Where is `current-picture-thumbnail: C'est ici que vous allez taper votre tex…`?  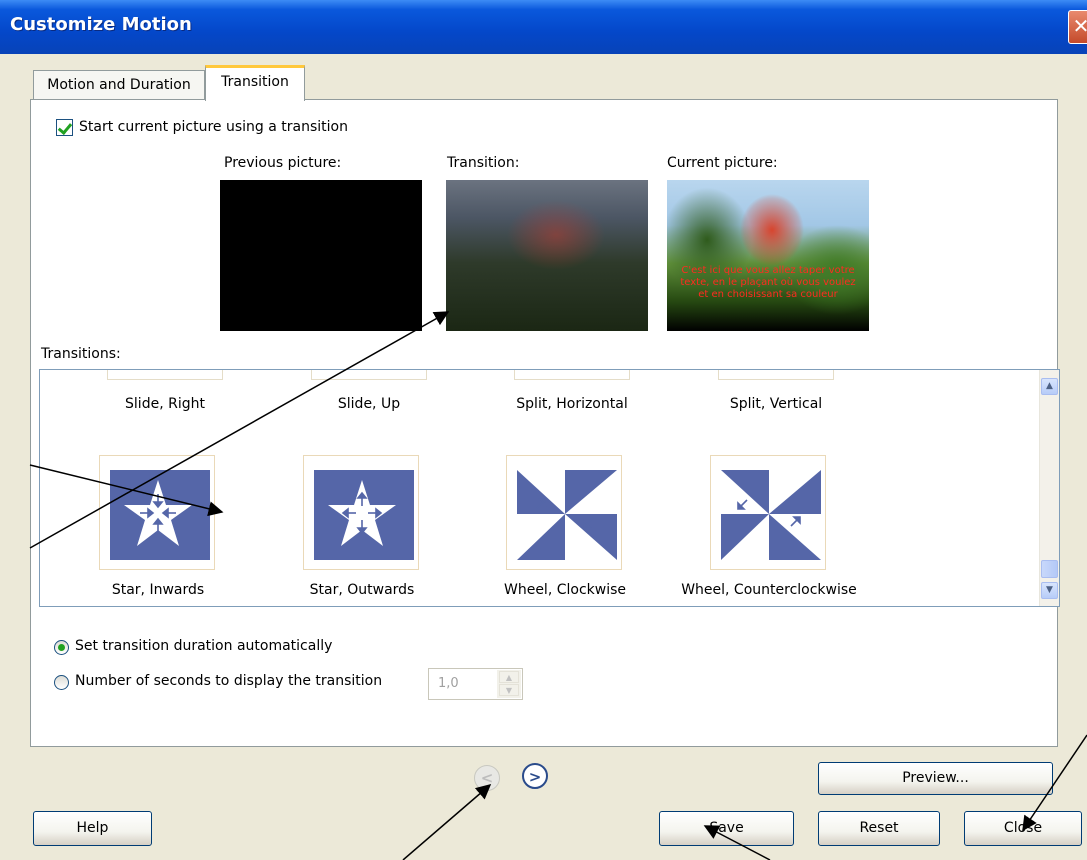 current-picture-thumbnail: C'est ici que vous allez taper votre tex… is located at coordinates (768, 255).